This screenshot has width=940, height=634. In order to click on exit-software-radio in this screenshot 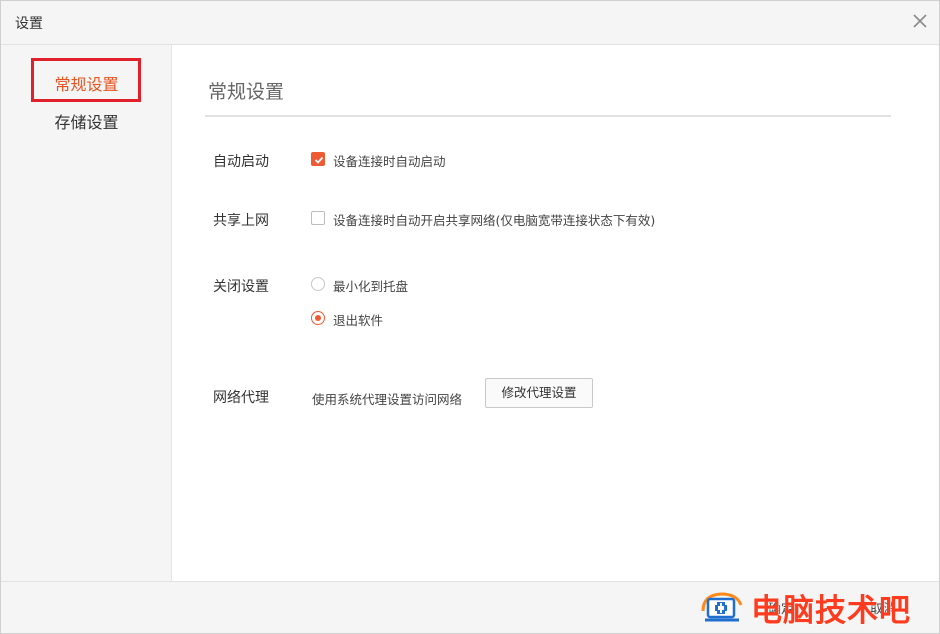, I will do `click(318, 318)`.